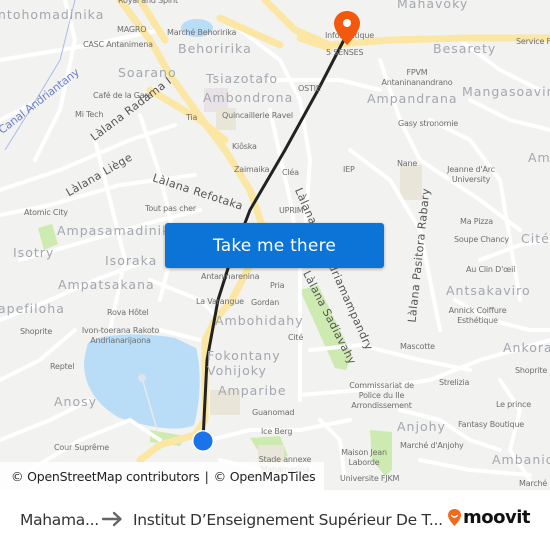 This screenshot has width=550, height=550. I want to click on area-label: Amparibe, so click(252, 390).